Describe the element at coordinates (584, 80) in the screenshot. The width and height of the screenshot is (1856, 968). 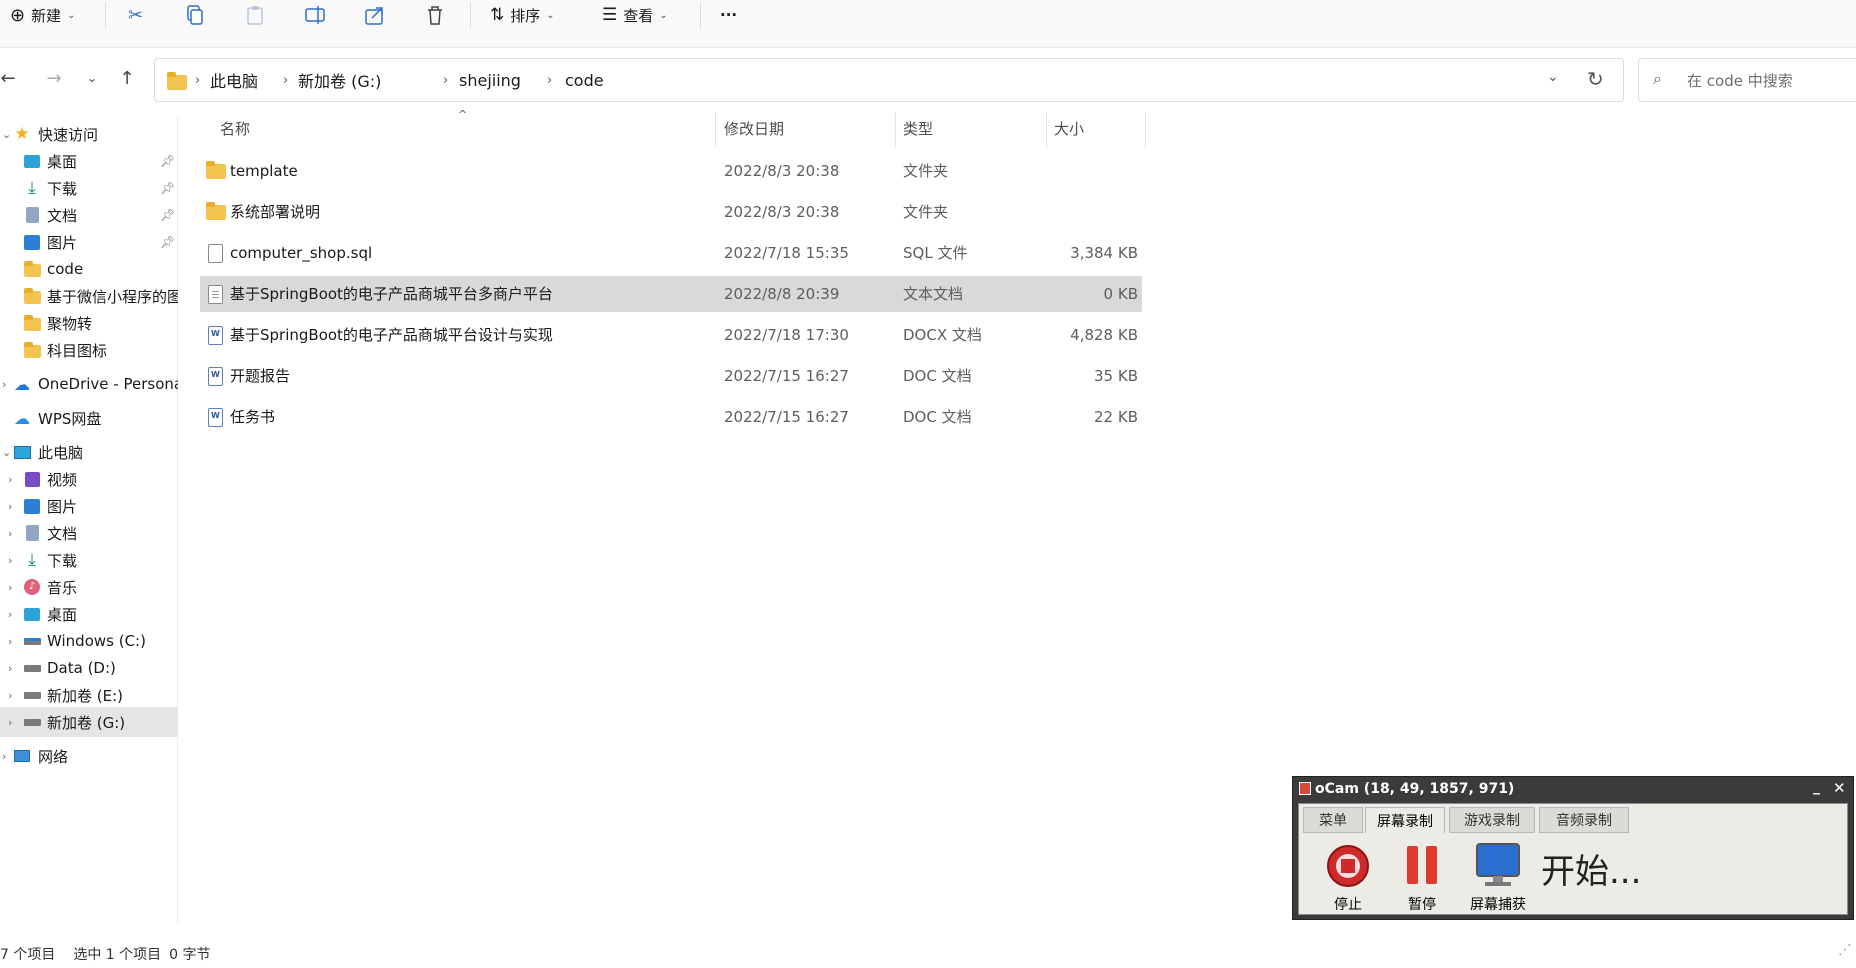
I see `breadcrumb-code: code` at that location.